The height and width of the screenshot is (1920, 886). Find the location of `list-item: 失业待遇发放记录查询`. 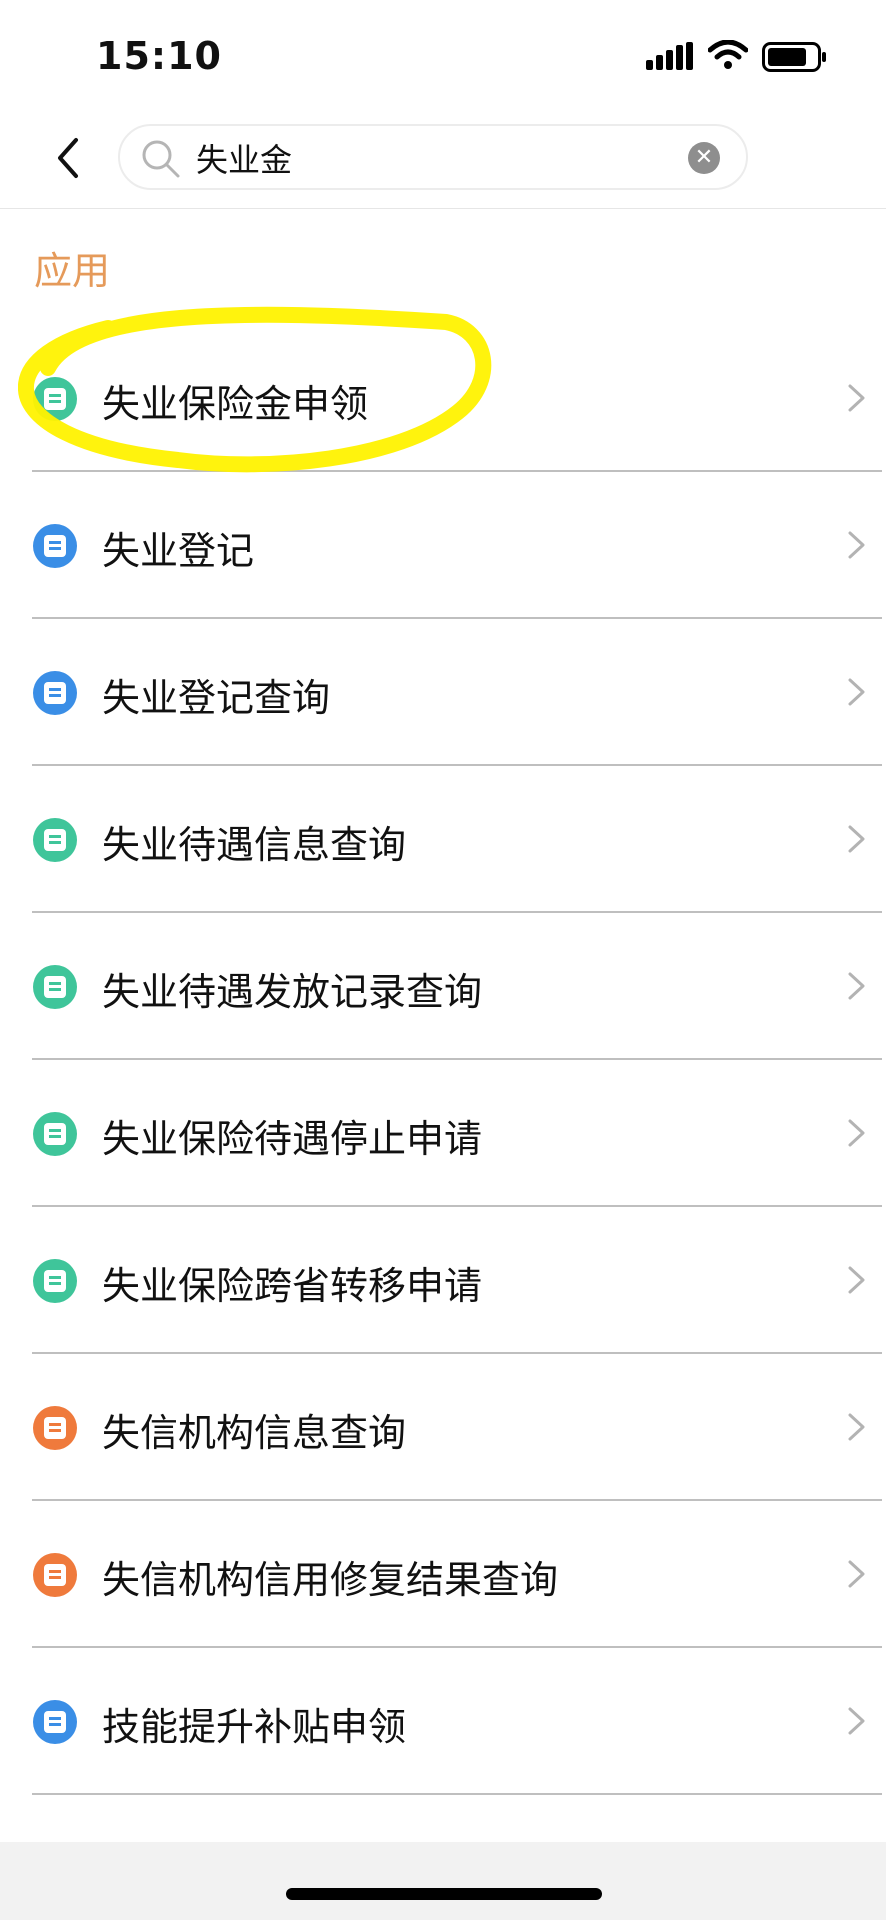

list-item: 失业待遇发放记录查询 is located at coordinates (443, 986).